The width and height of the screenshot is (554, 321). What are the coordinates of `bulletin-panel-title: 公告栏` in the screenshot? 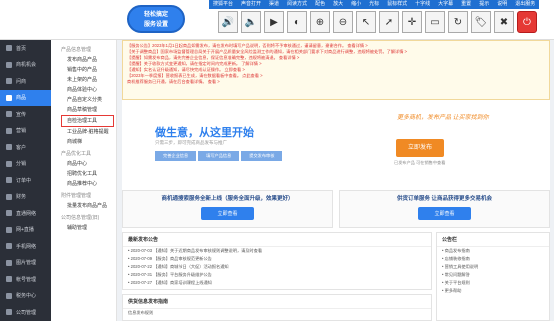 It's located at (493, 240).